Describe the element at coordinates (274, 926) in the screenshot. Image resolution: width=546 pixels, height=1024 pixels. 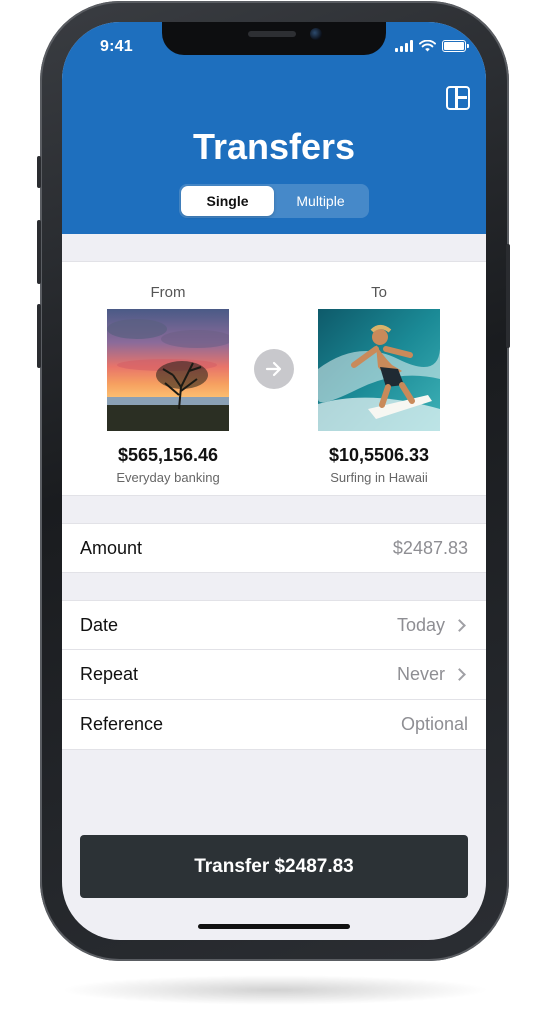
I see `home-indicator` at that location.